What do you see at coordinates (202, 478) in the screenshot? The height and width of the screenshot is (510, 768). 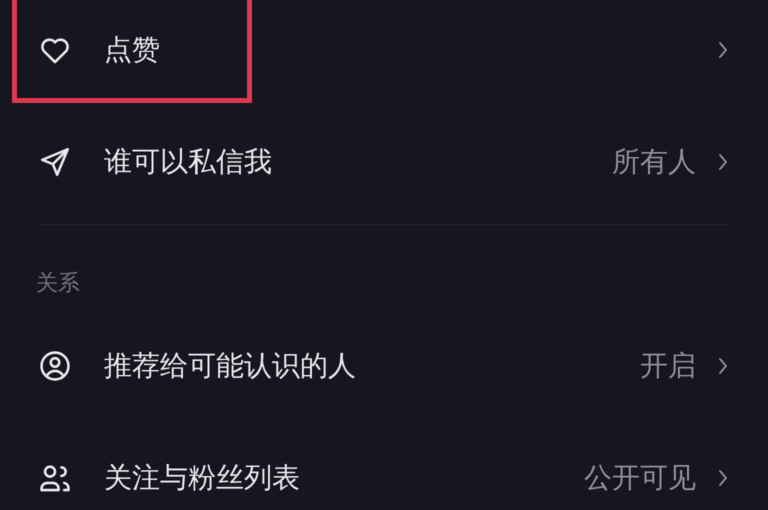 I see `row-label: 关注与粉丝列表` at bounding box center [202, 478].